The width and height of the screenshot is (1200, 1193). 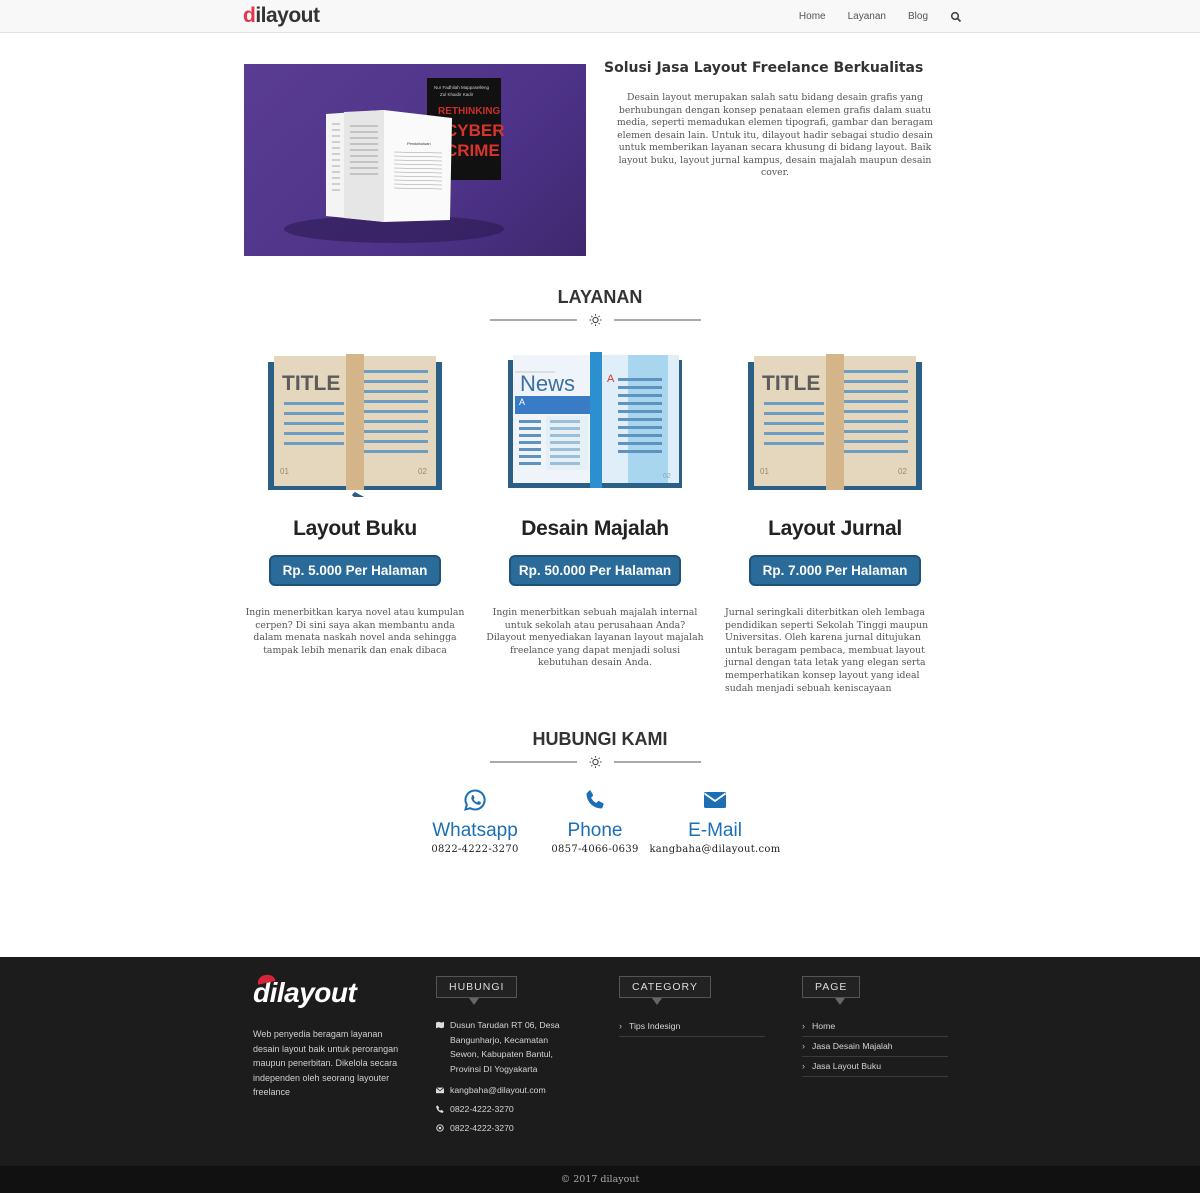 I want to click on footer-category-list: › Tips Indesign, so click(x=692, y=1027).